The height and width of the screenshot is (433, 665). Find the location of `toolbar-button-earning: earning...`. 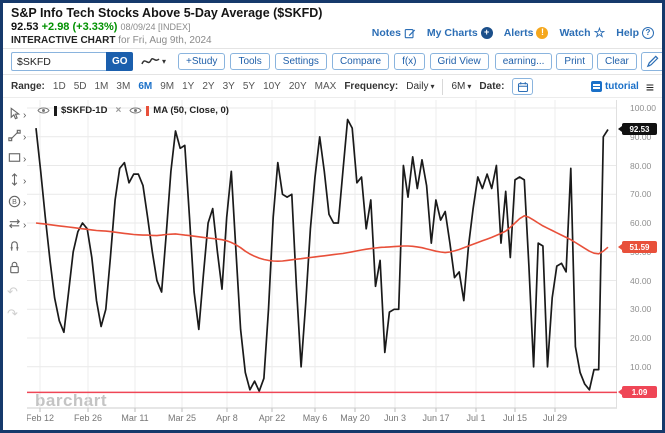

toolbar-button-earning: earning... is located at coordinates (523, 61).